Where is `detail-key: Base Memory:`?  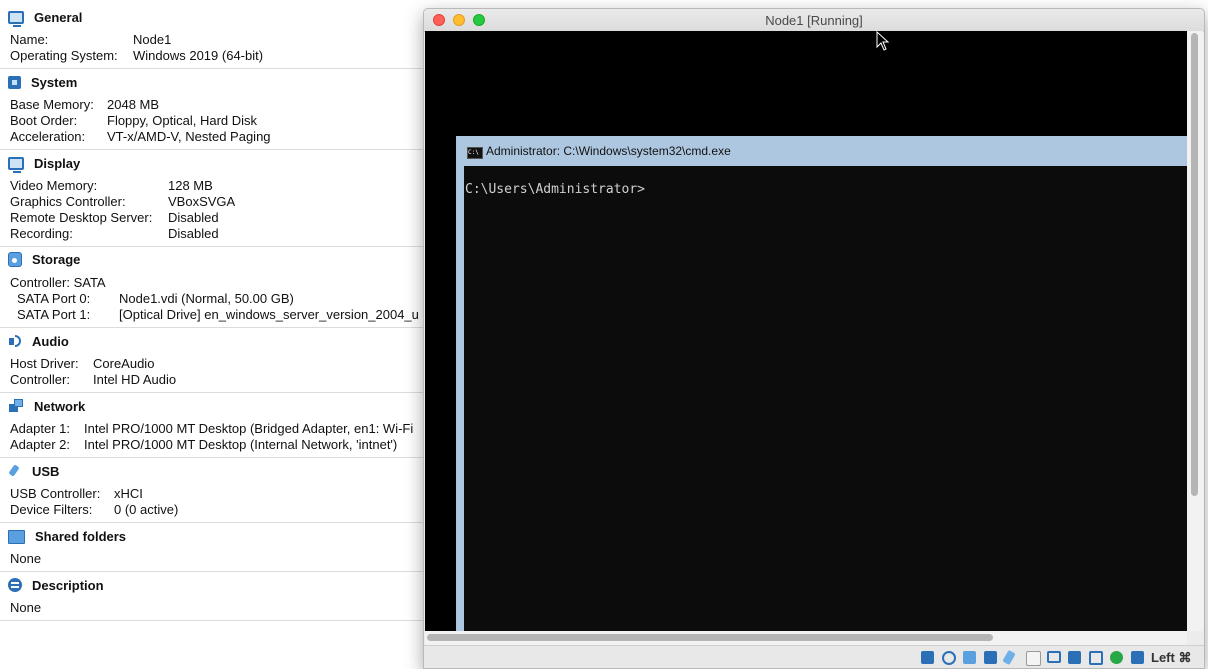 detail-key: Base Memory: is located at coordinates (52, 104).